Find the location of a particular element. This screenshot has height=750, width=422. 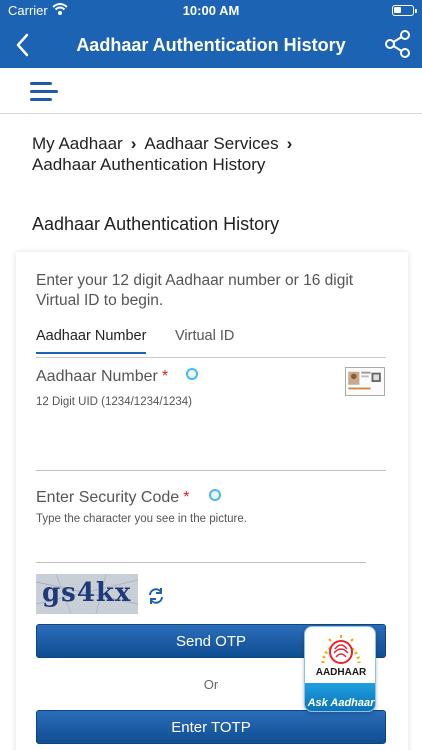

ask-aadhaar-bubble: AADHAAR Ask Aadhaar is located at coordinates (340, 669).